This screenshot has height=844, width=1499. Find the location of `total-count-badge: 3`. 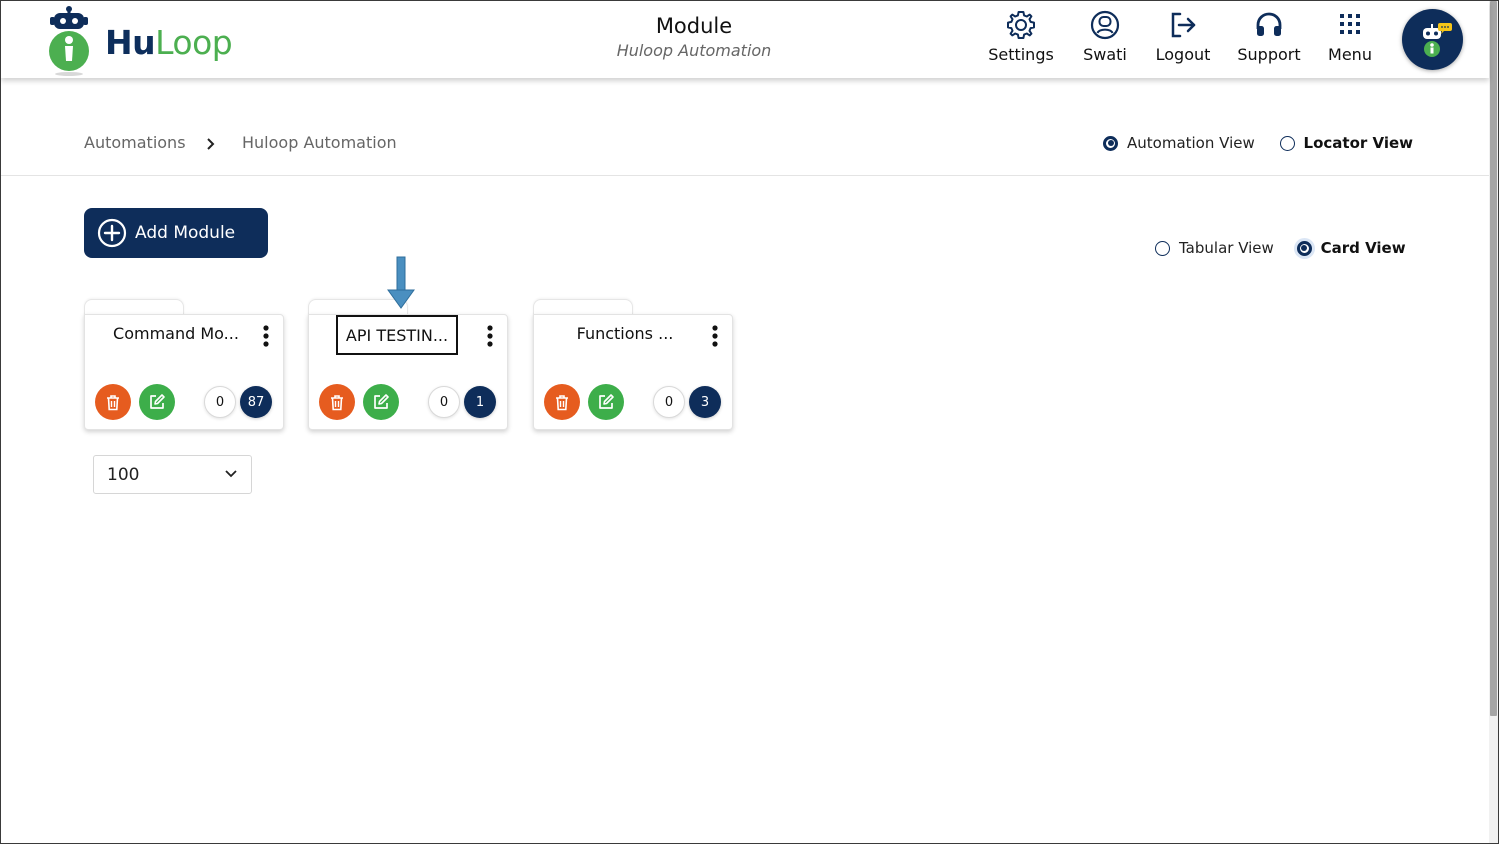

total-count-badge: 3 is located at coordinates (705, 402).